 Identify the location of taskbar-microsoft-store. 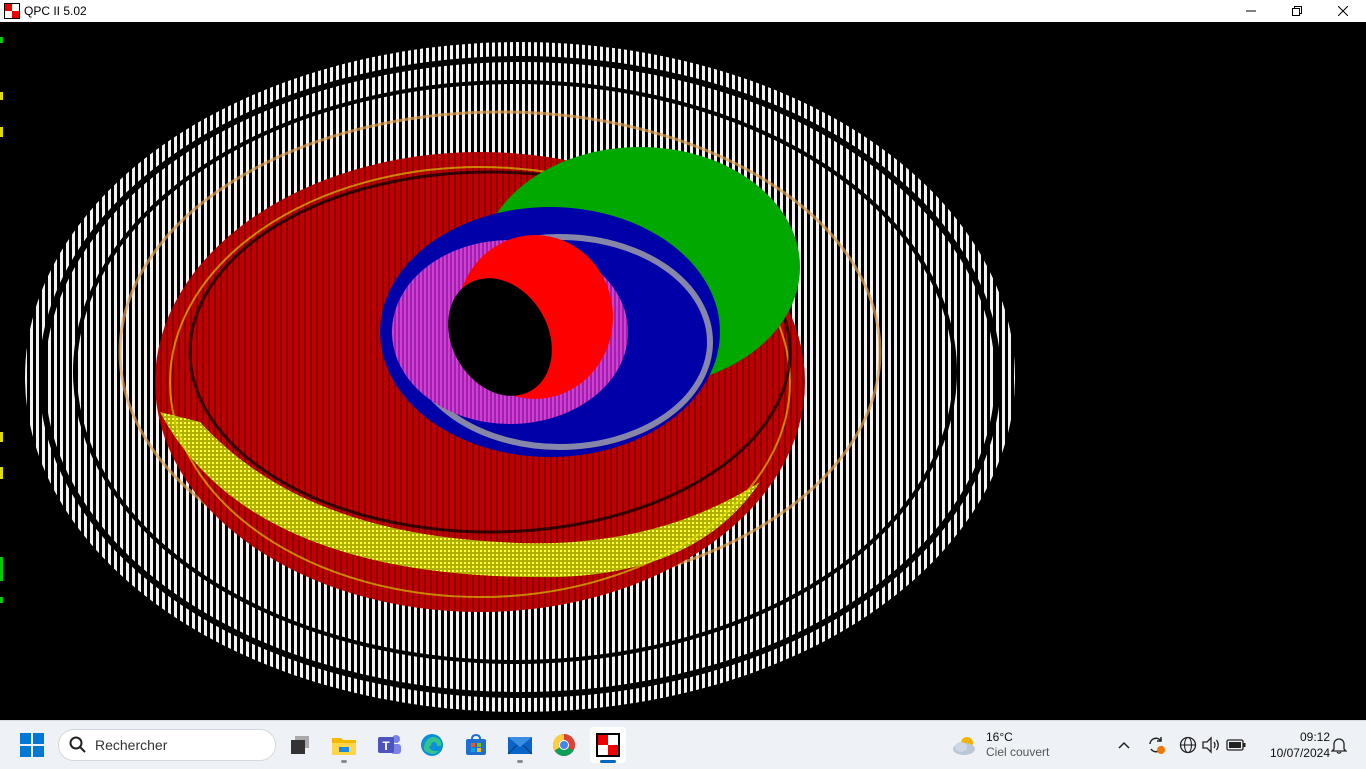
(476, 745).